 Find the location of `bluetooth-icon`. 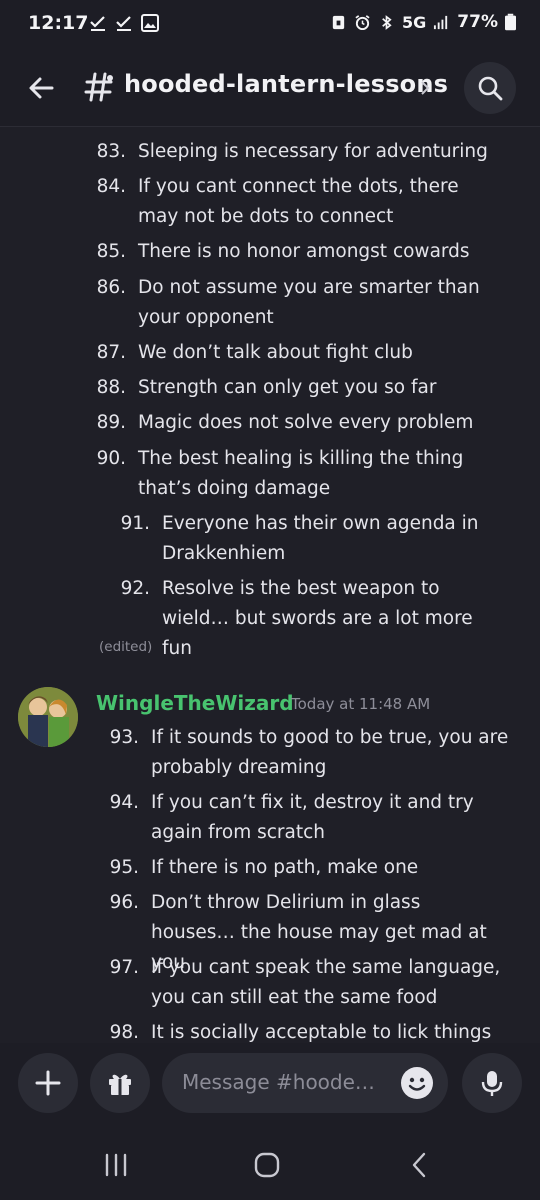

bluetooth-icon is located at coordinates (387, 22).